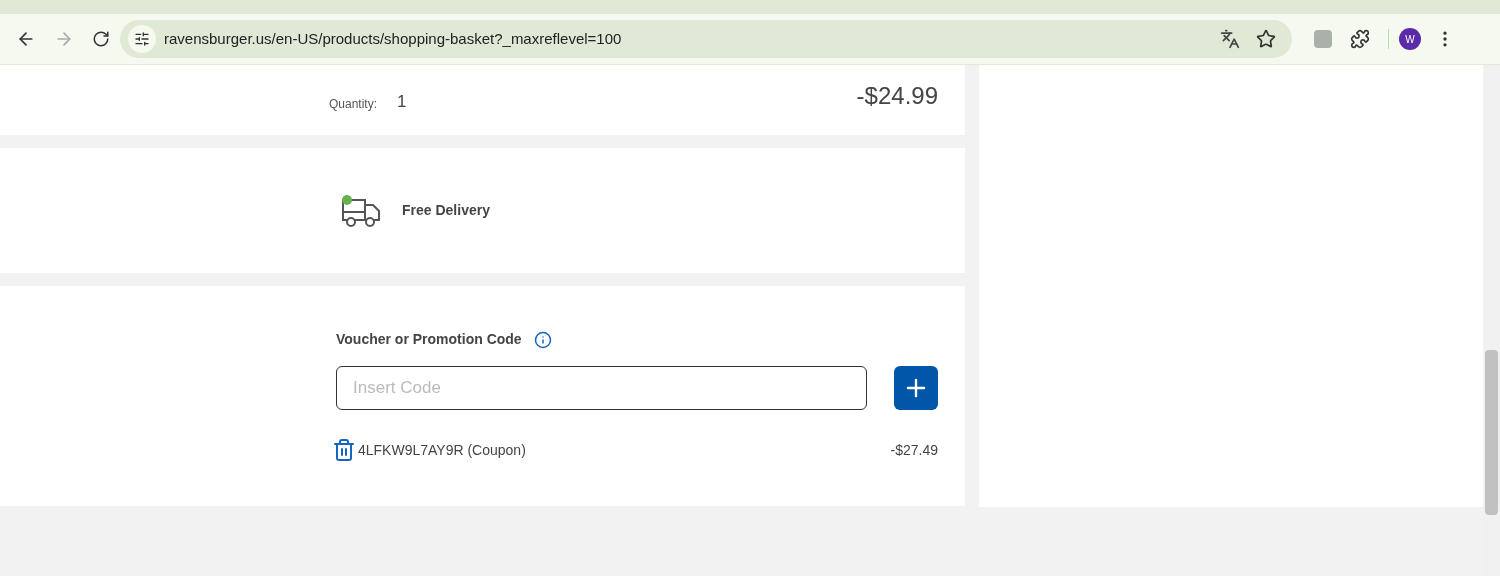 The width and height of the screenshot is (1500, 576). What do you see at coordinates (353, 104) in the screenshot?
I see `quantity-label: Quantity:` at bounding box center [353, 104].